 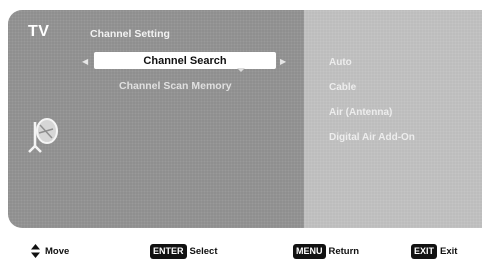 What do you see at coordinates (39, 31) in the screenshot?
I see `tv-label: TV` at bounding box center [39, 31].